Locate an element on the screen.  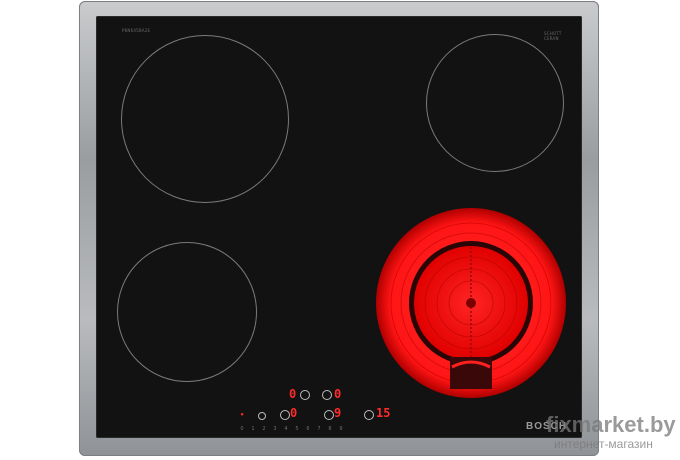
zone-center is located at coordinates (471, 303).